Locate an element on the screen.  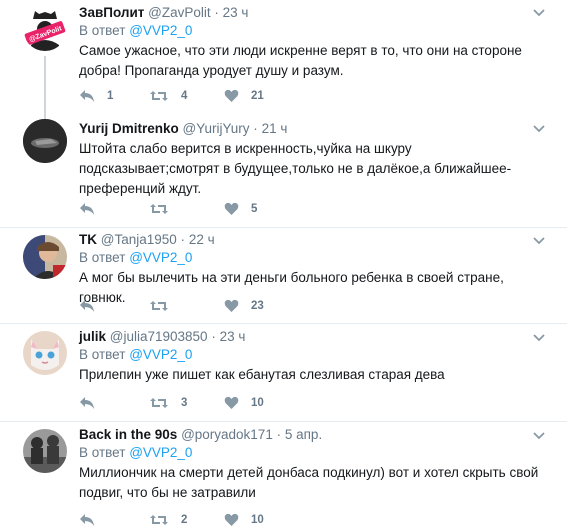
thread-line is located at coordinates (45, 88).